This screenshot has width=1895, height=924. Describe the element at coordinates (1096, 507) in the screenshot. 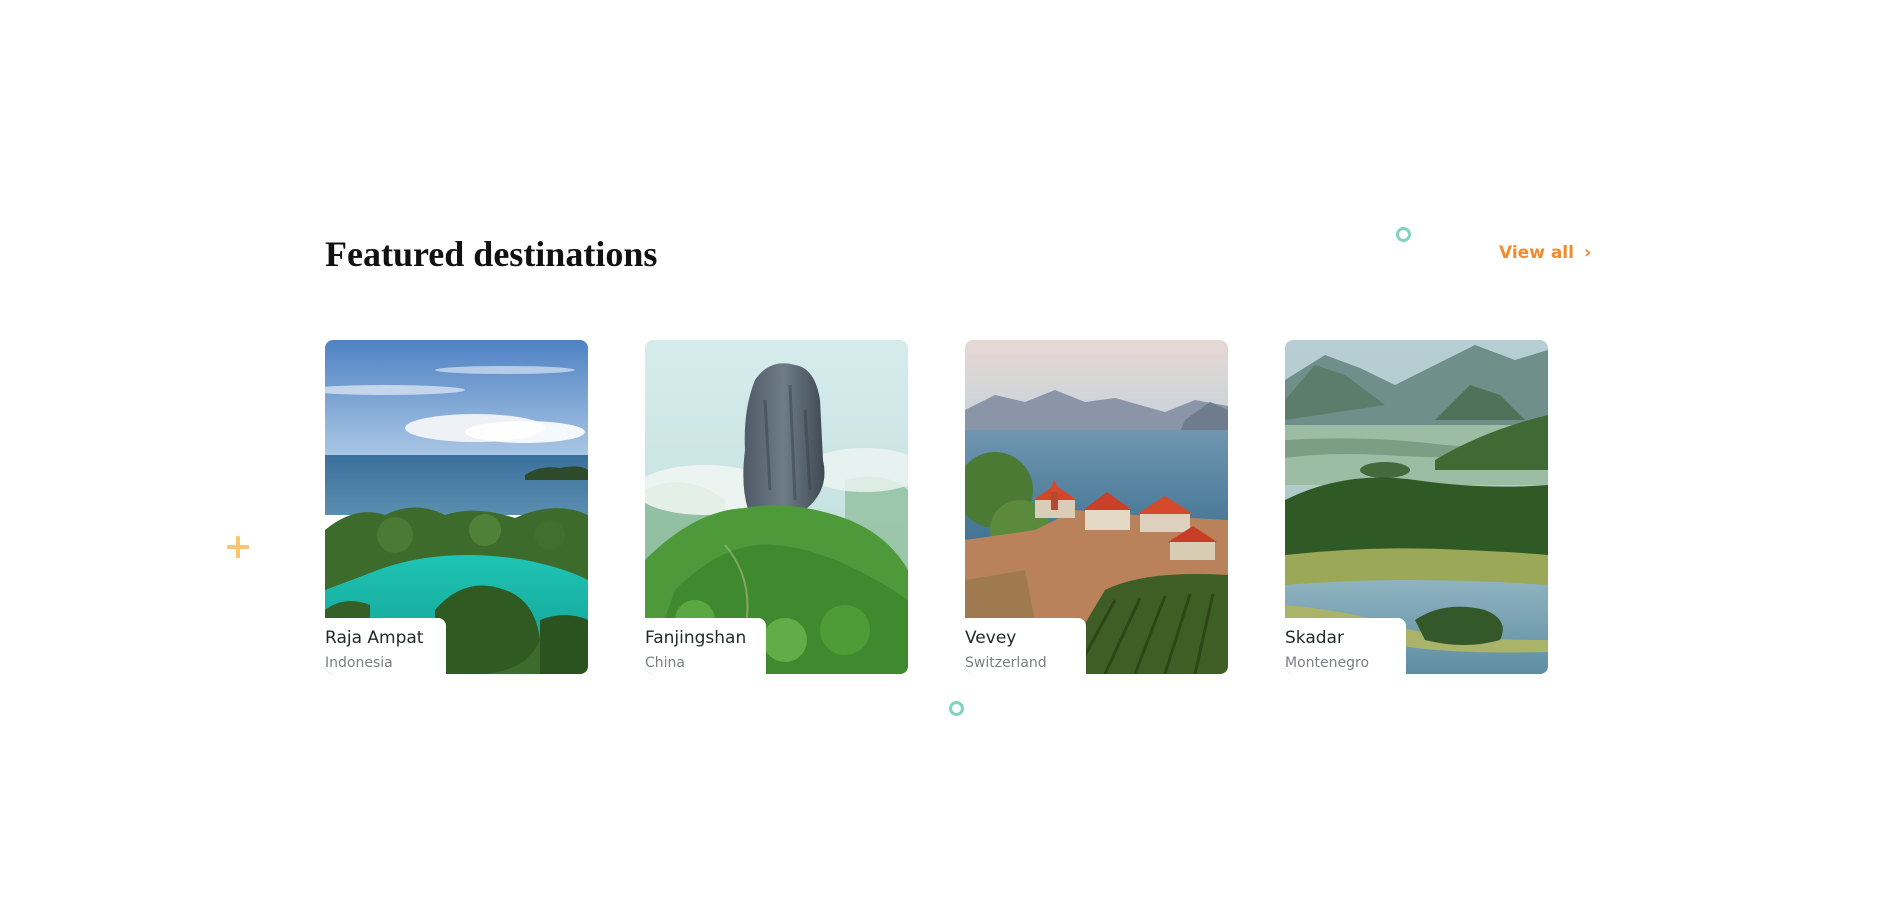

I see `destination-card: Vevey Switzerland` at that location.